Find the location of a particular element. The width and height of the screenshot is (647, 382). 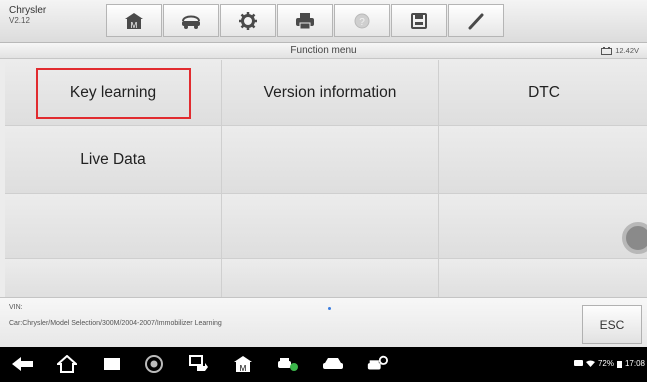

vehicle-swap-button is located at coordinates (191, 20).